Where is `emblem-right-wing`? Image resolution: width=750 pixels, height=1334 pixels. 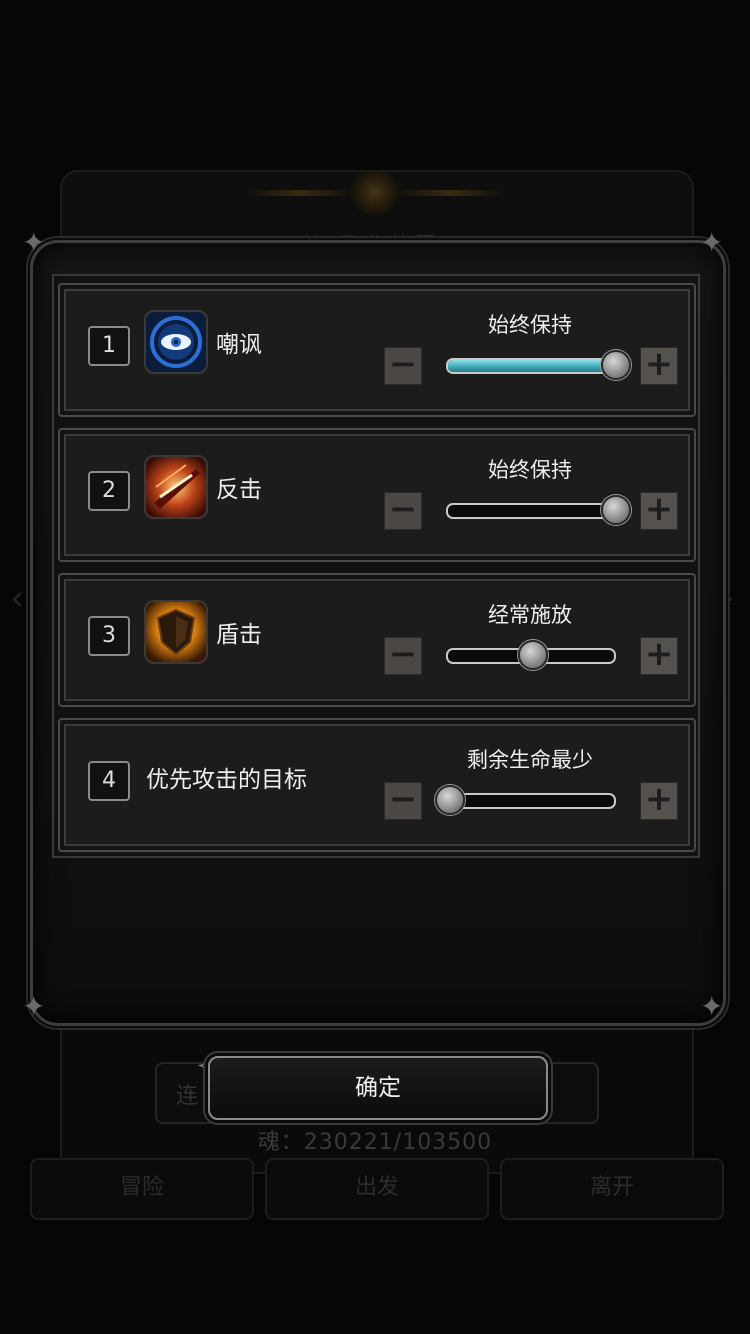 emblem-right-wing is located at coordinates (450, 193).